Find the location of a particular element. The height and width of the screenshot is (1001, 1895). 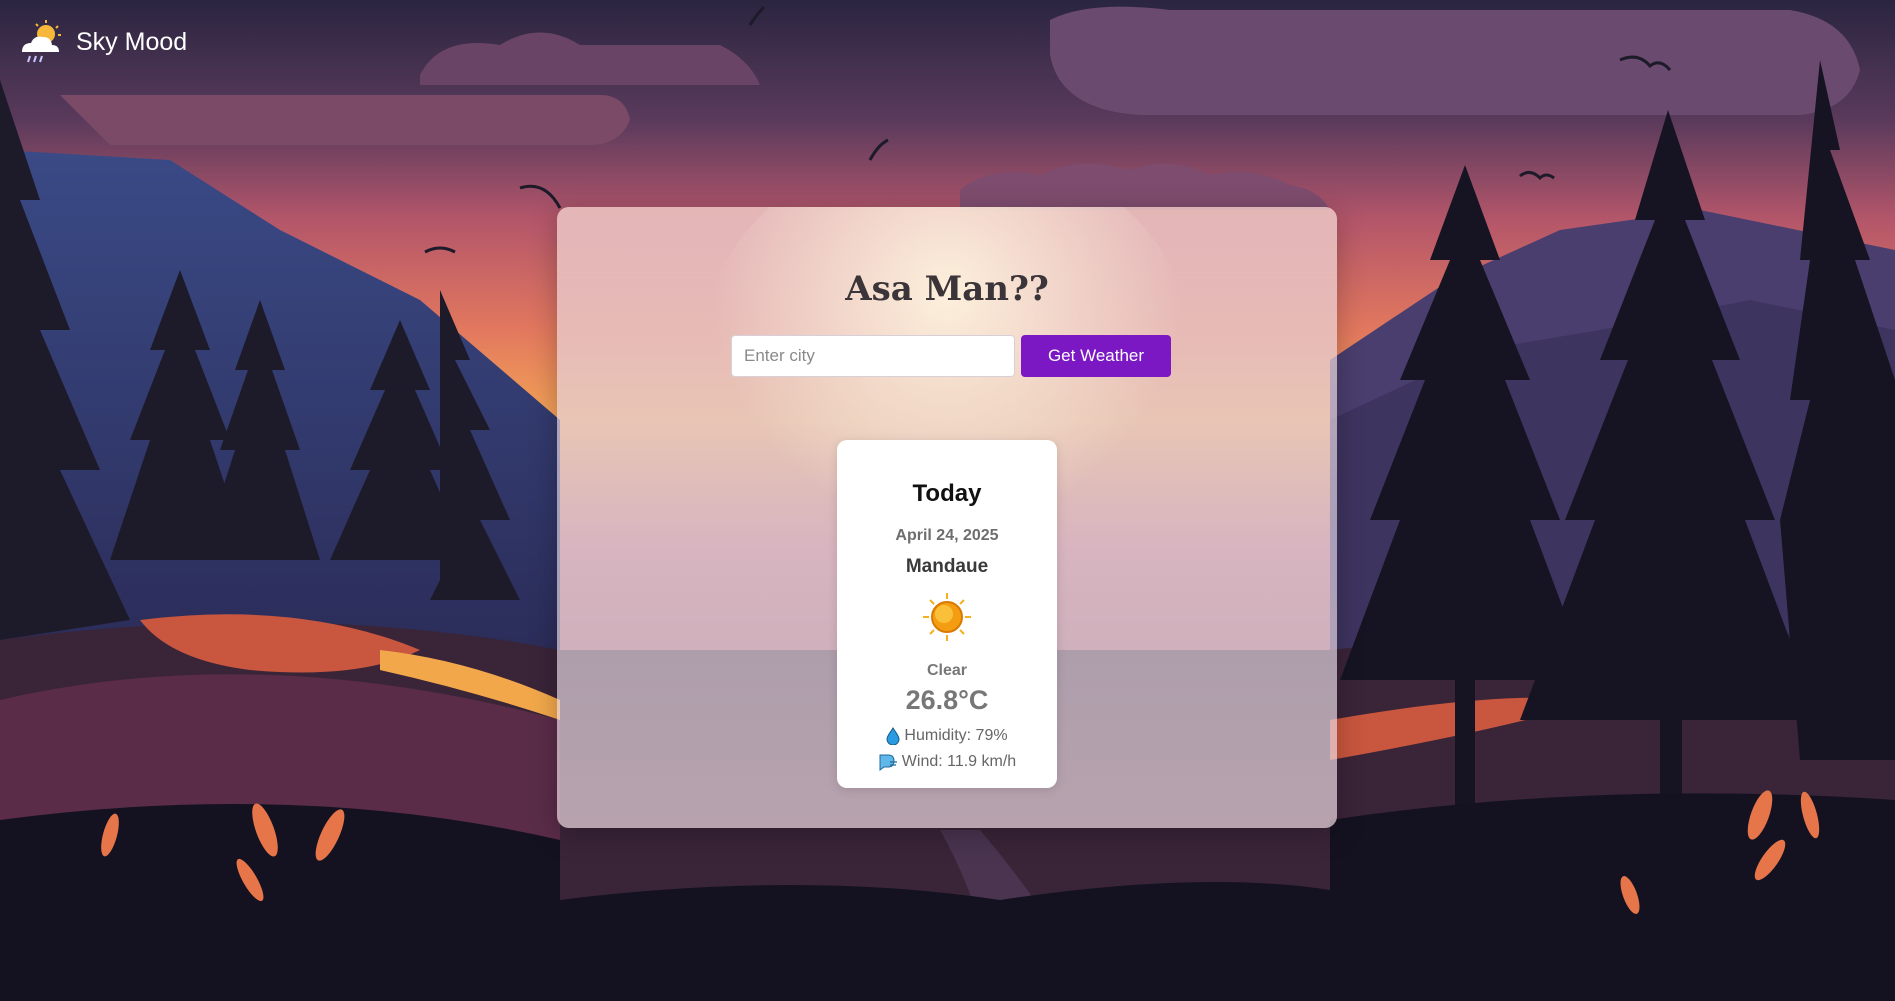

brand-name: Sky Mood is located at coordinates (132, 41).